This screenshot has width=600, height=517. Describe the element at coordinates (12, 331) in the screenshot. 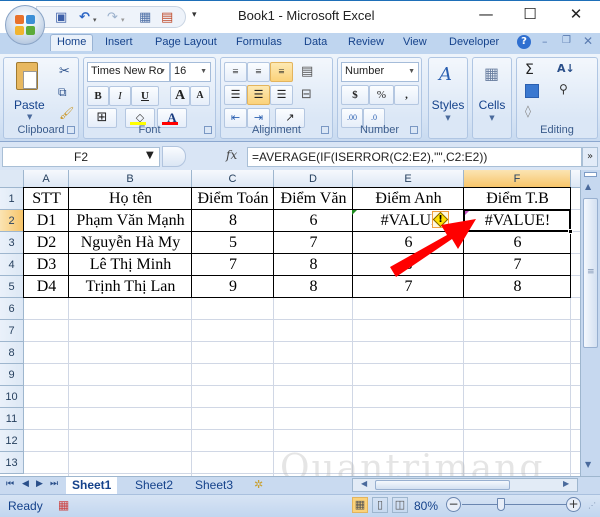

I see `row-header-7: 7` at that location.